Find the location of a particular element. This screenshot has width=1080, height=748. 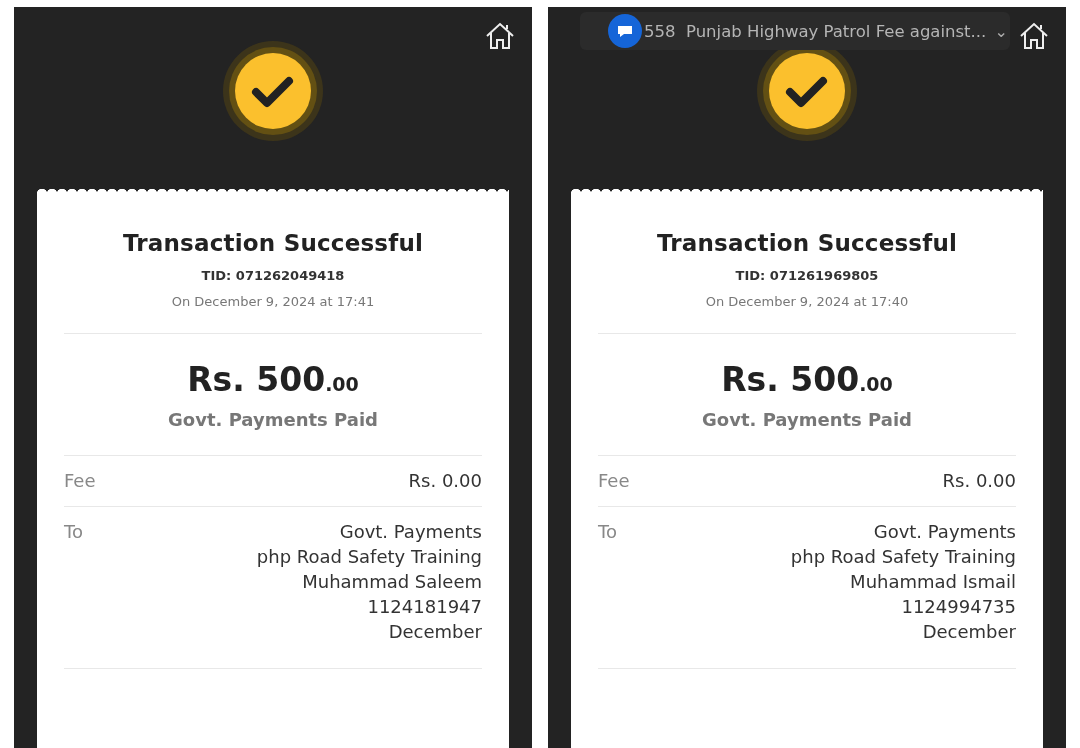

transaction-id: TID: 071262049418 is located at coordinates (273, 275).